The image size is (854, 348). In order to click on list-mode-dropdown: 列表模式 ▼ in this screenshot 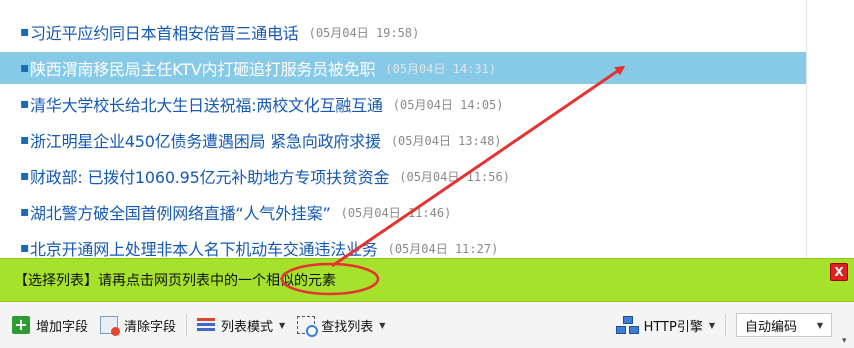, I will do `click(241, 325)`.